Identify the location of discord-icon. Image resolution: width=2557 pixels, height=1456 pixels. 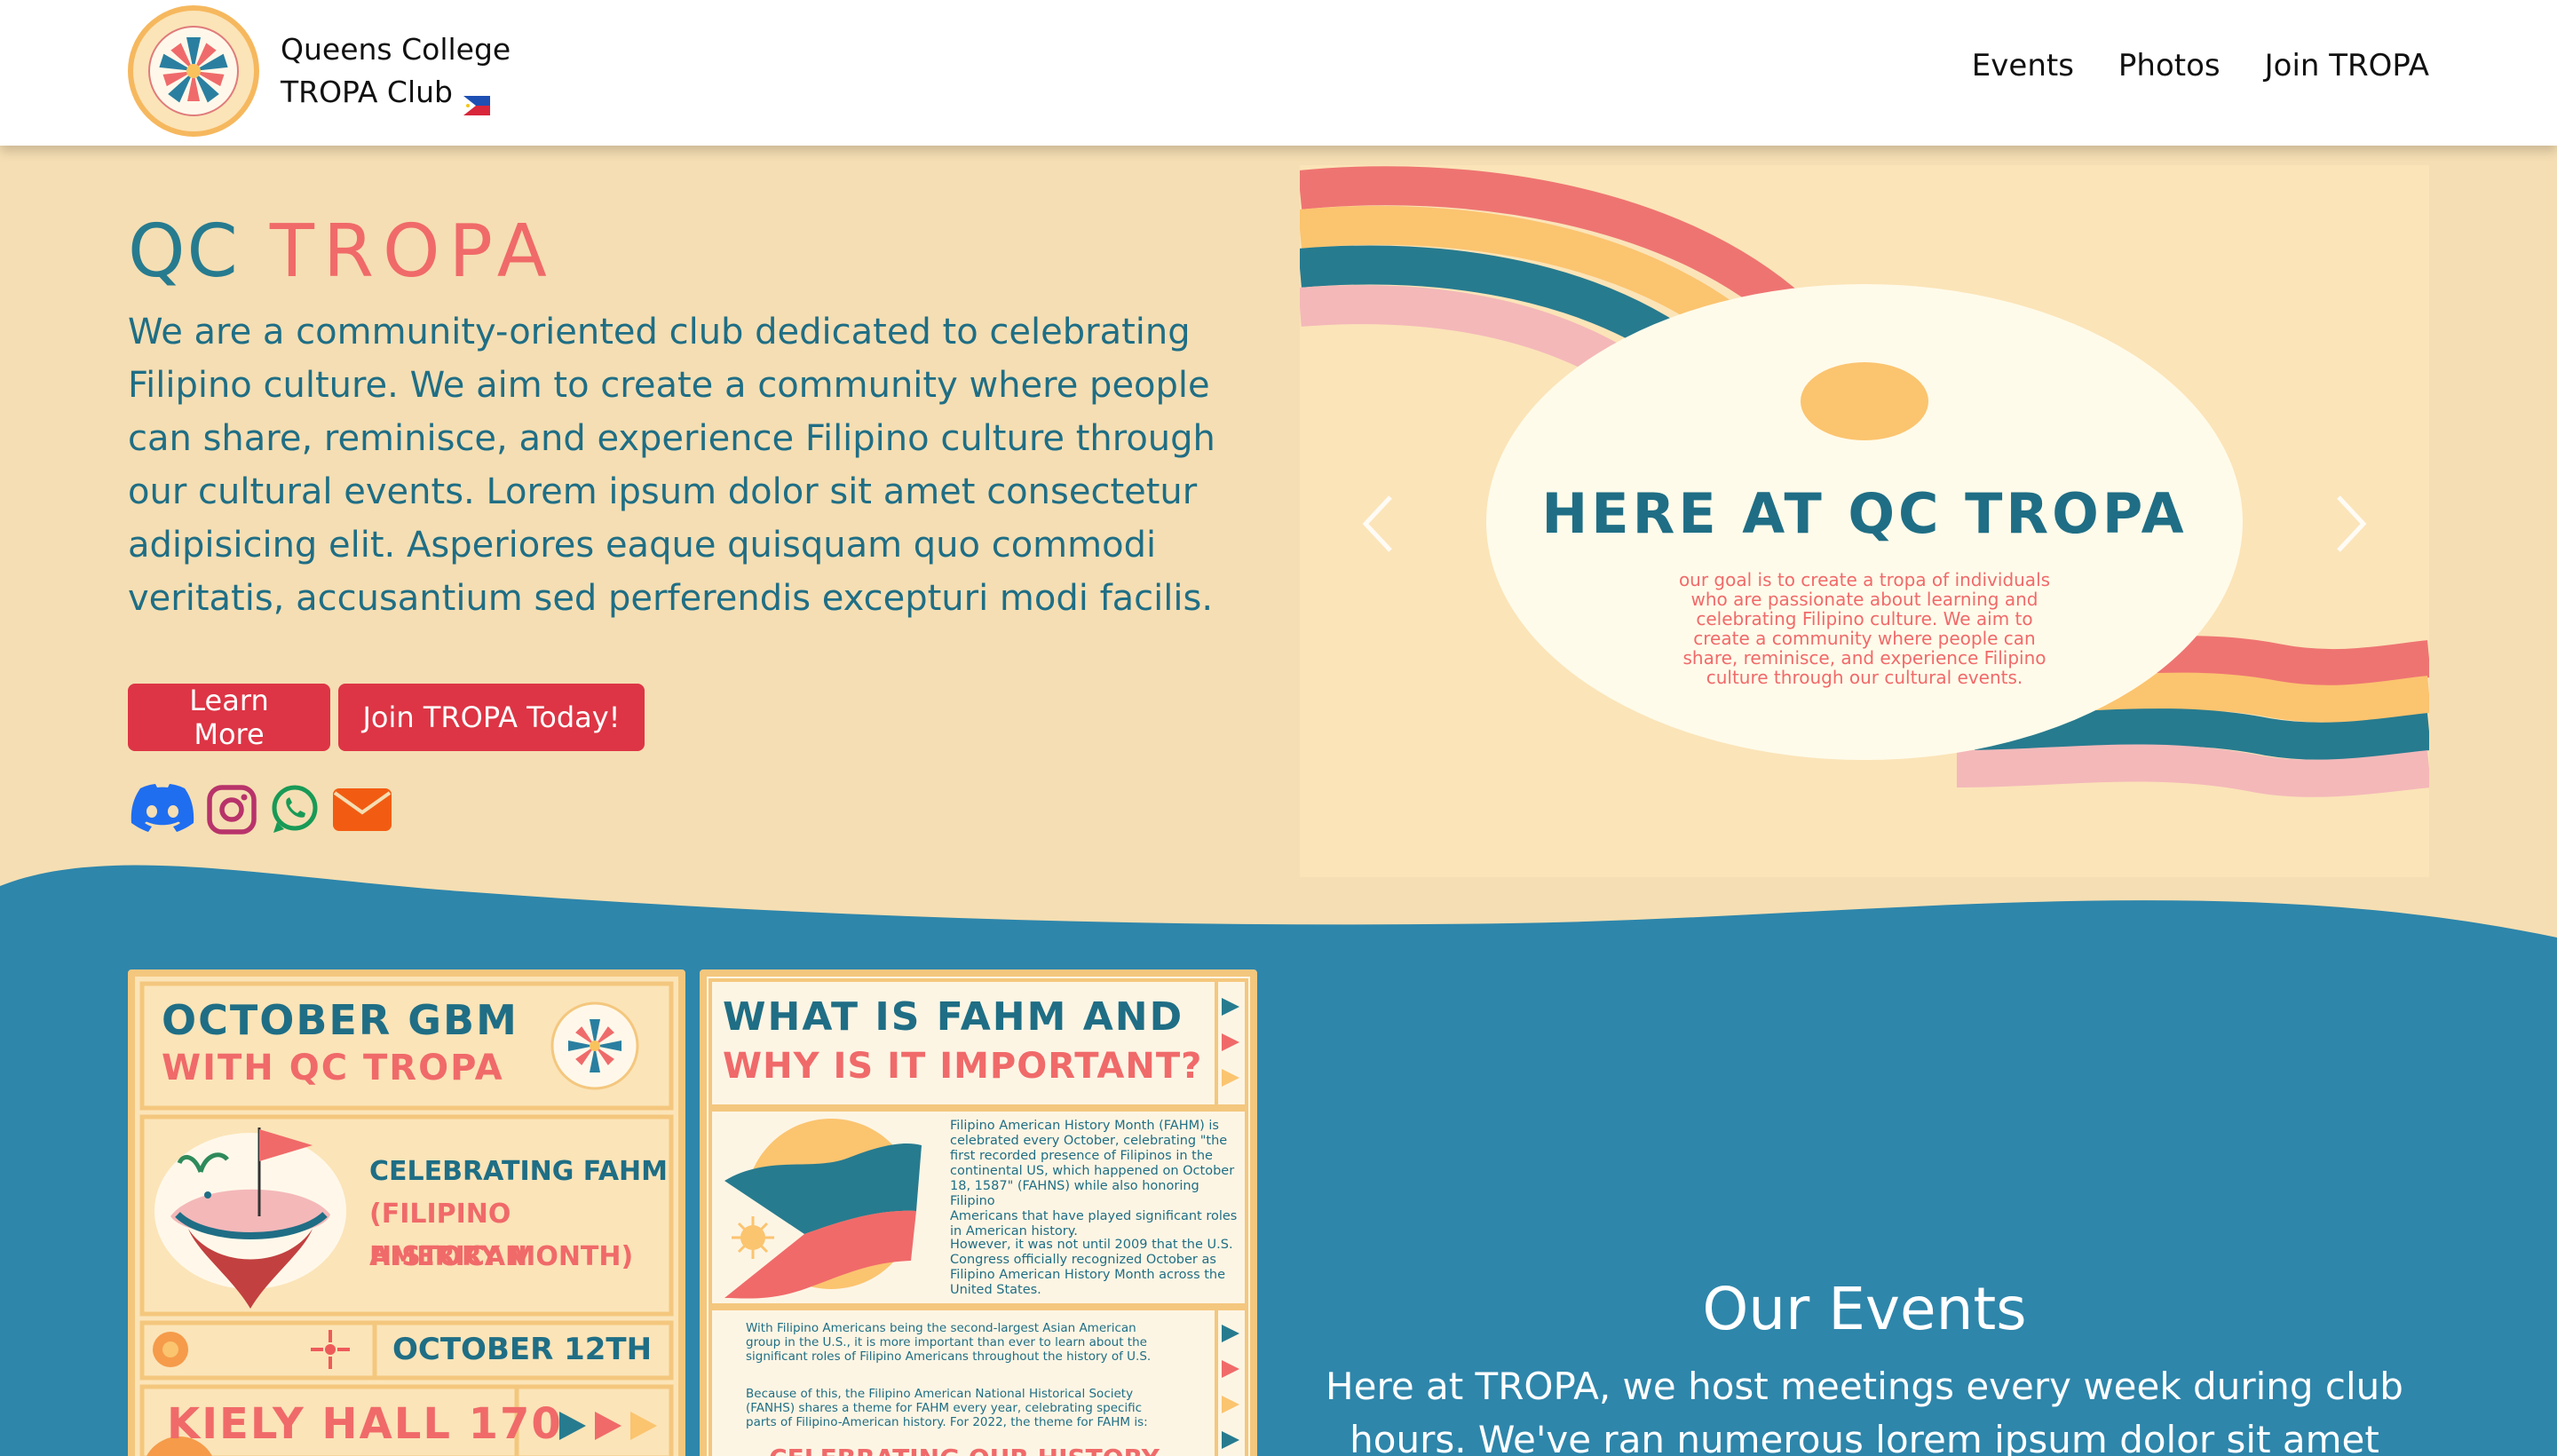
(162, 811).